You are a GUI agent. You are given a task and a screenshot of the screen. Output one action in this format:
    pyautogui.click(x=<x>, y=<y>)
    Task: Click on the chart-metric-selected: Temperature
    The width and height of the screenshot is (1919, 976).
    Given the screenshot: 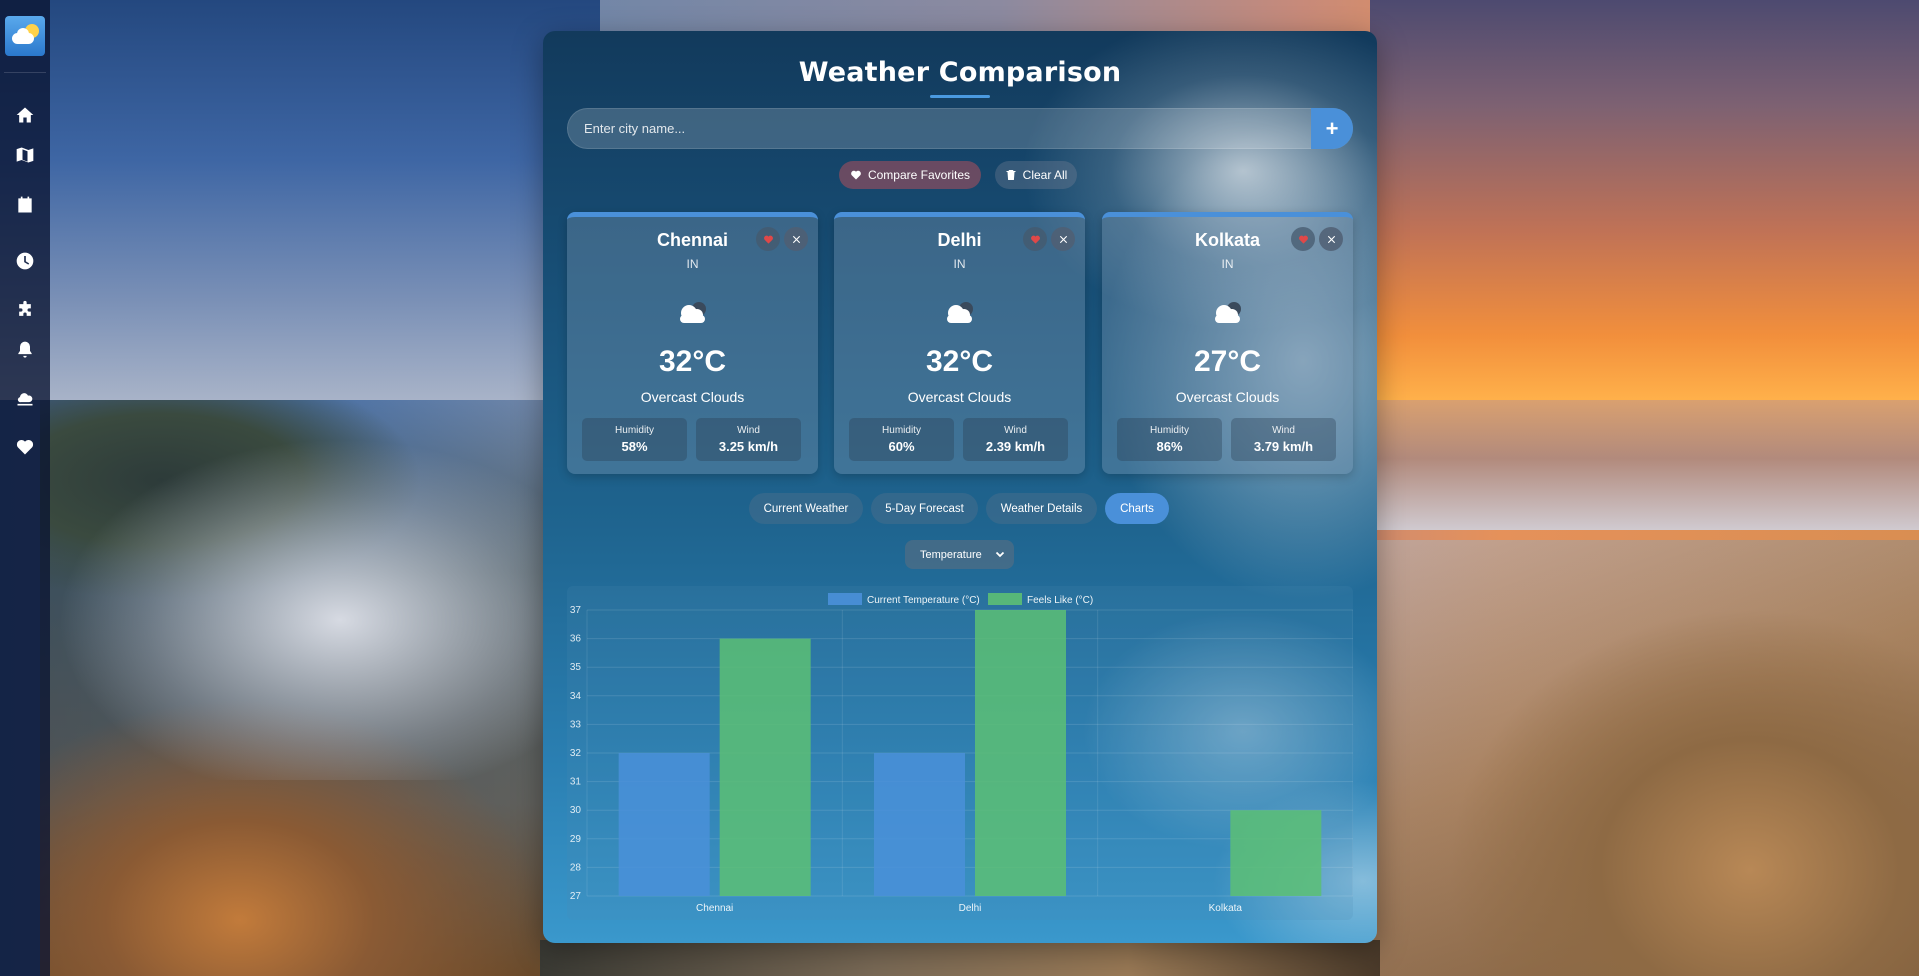 What is the action you would take?
    pyautogui.click(x=951, y=554)
    